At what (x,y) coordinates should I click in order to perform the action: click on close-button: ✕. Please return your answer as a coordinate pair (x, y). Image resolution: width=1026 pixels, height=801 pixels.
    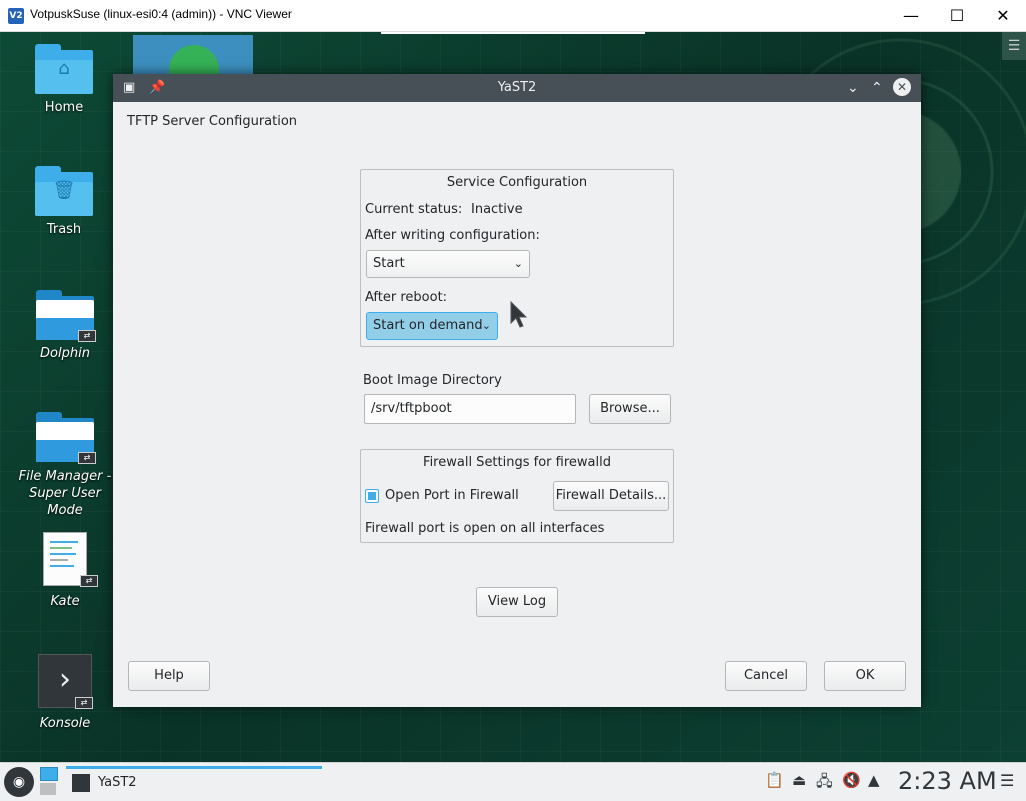
    Looking at the image, I should click on (1003, 15).